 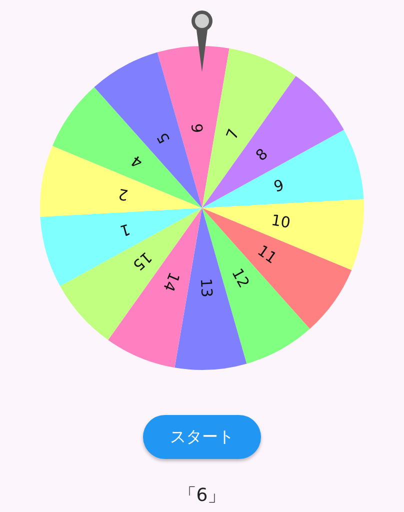 I want to click on segment-label: 7, so click(x=232, y=134).